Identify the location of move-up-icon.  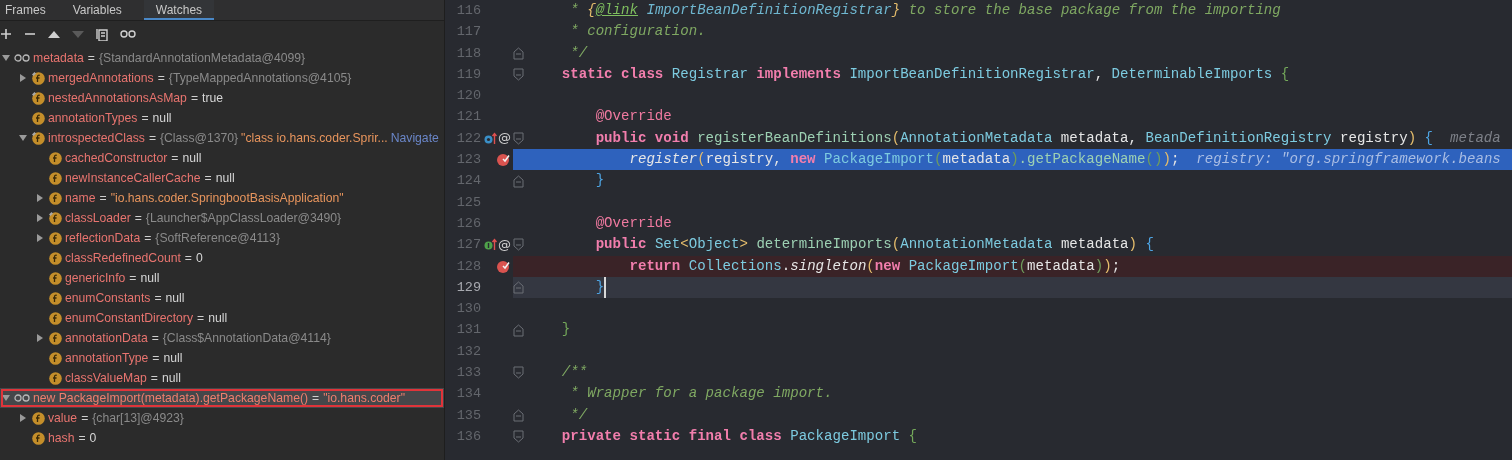
(54, 34).